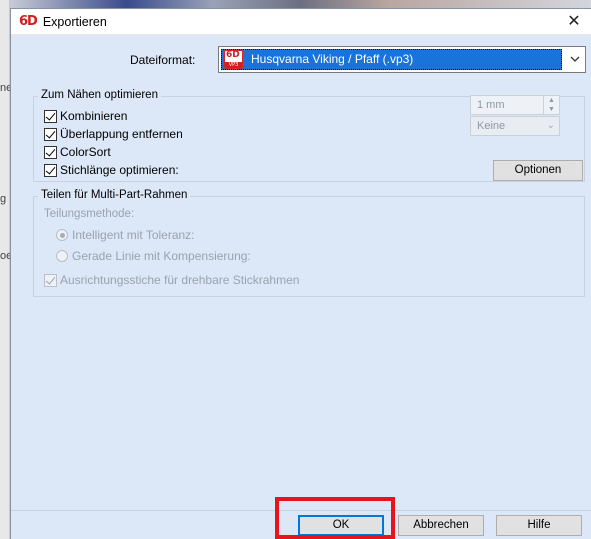  Describe the element at coordinates (28, 21) in the screenshot. I see `app-logo-icon: 6D` at that location.